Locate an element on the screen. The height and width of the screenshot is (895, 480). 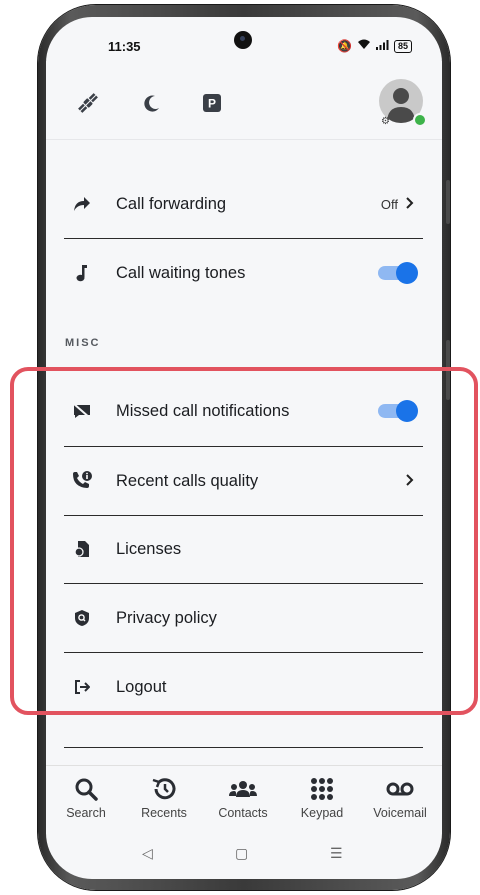
nav-contacts-label: Contacts is located at coordinates (243, 813).